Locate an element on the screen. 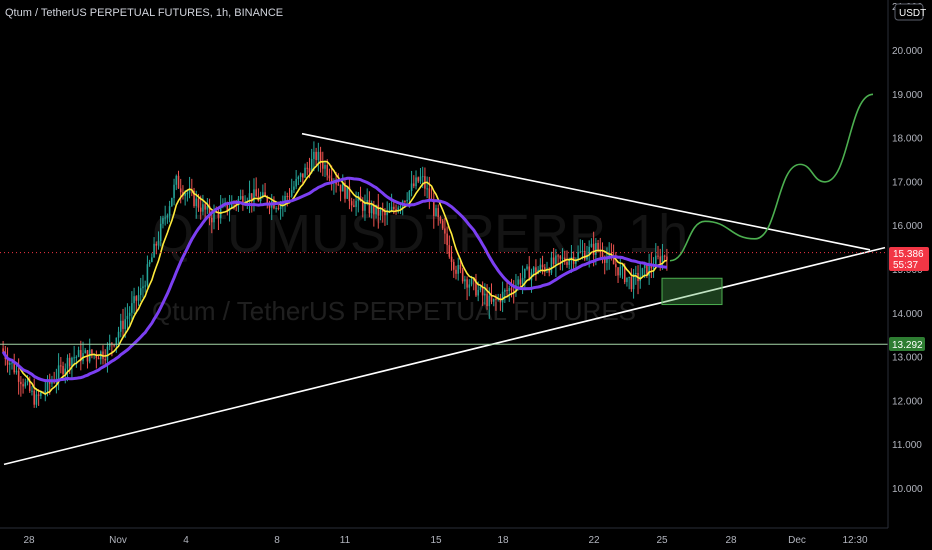 The image size is (932, 550). time-tick-label: 25 is located at coordinates (662, 540).